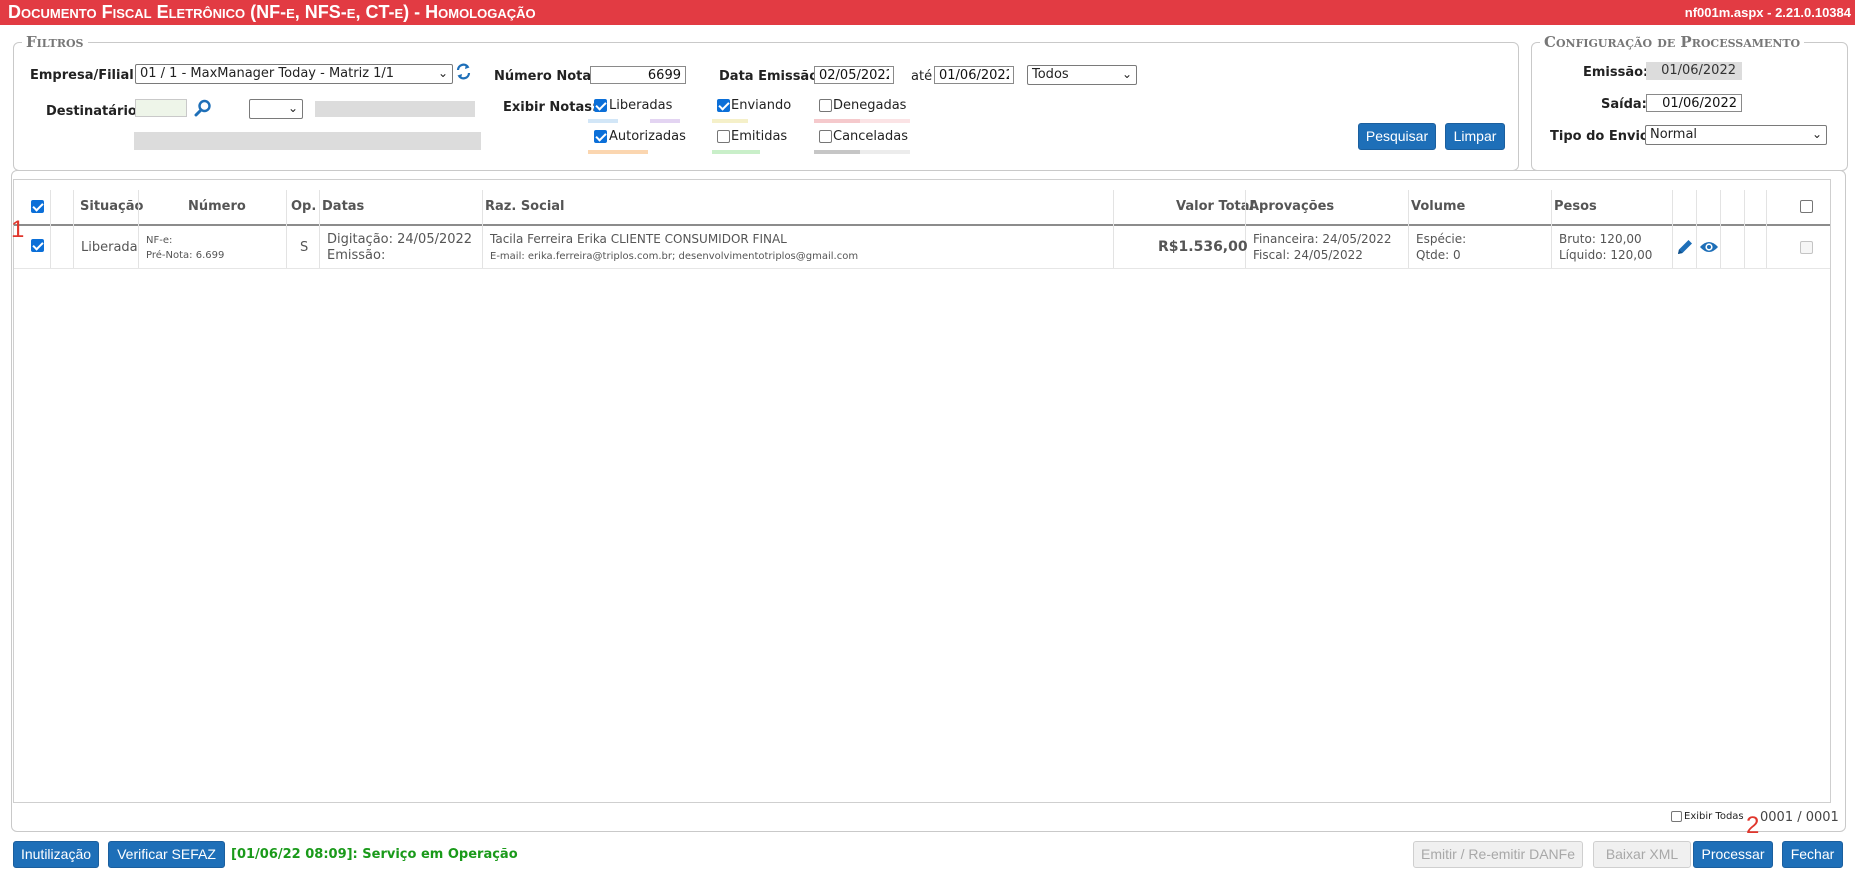 The image size is (1855, 882). I want to click on empresa-label: Empresa/Filial:, so click(84, 75).